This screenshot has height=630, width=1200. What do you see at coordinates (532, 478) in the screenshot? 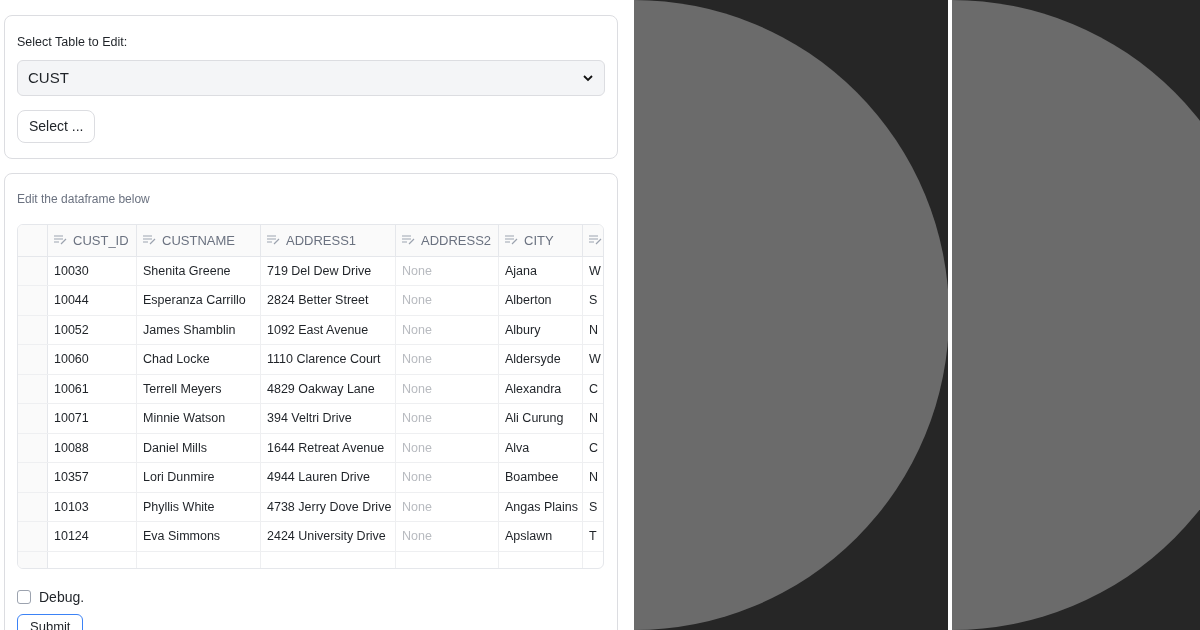
I see `table-cell-text: Boambee` at bounding box center [532, 478].